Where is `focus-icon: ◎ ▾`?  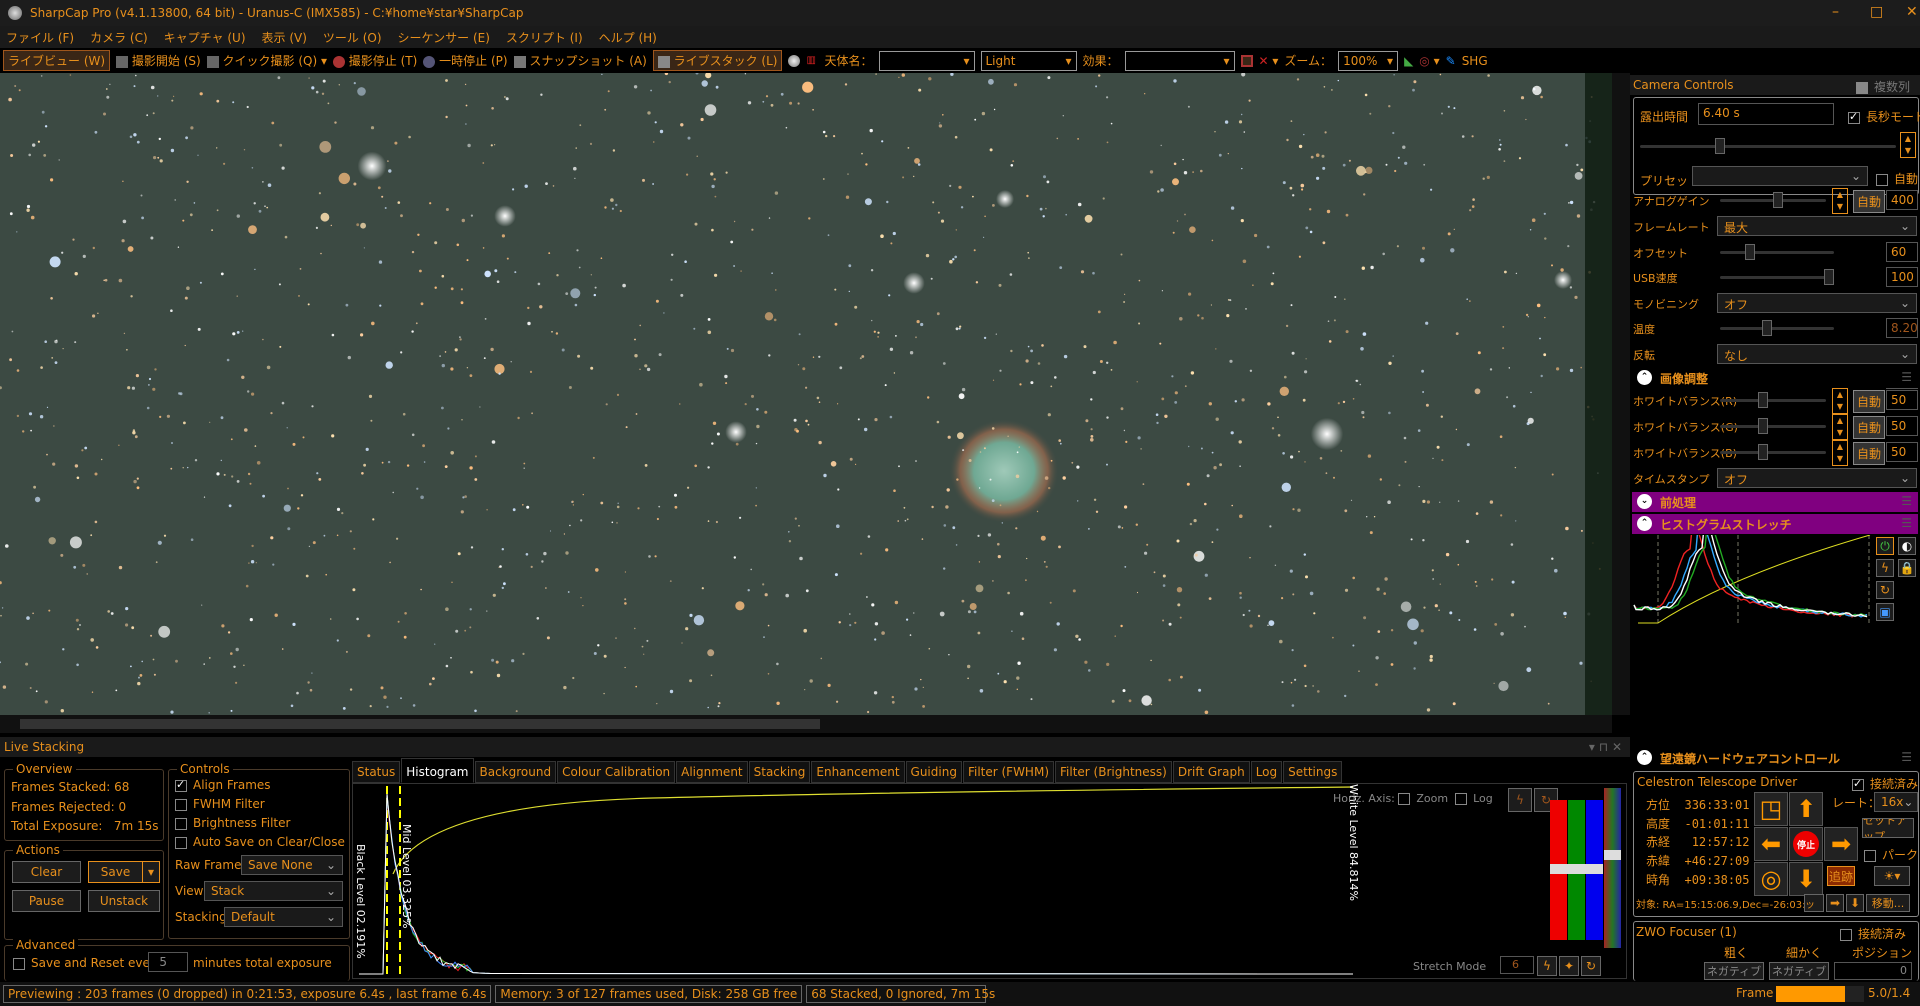 focus-icon: ◎ ▾ is located at coordinates (1429, 61).